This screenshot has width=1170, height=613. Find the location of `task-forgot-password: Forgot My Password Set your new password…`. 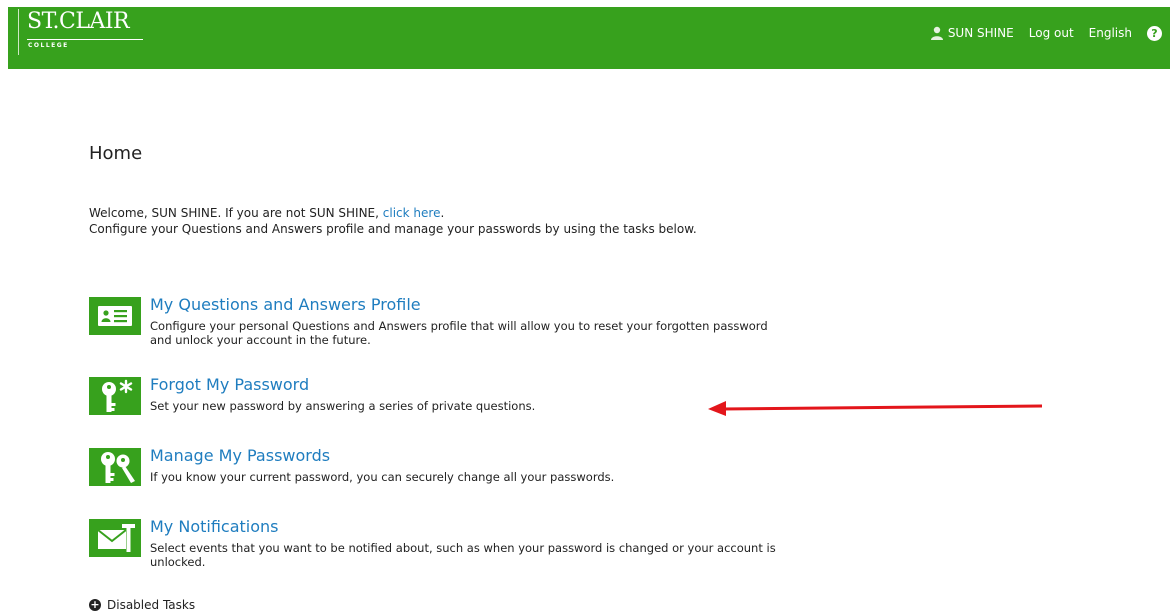

task-forgot-password: Forgot My Password Set your new password… is located at coordinates (439, 398).